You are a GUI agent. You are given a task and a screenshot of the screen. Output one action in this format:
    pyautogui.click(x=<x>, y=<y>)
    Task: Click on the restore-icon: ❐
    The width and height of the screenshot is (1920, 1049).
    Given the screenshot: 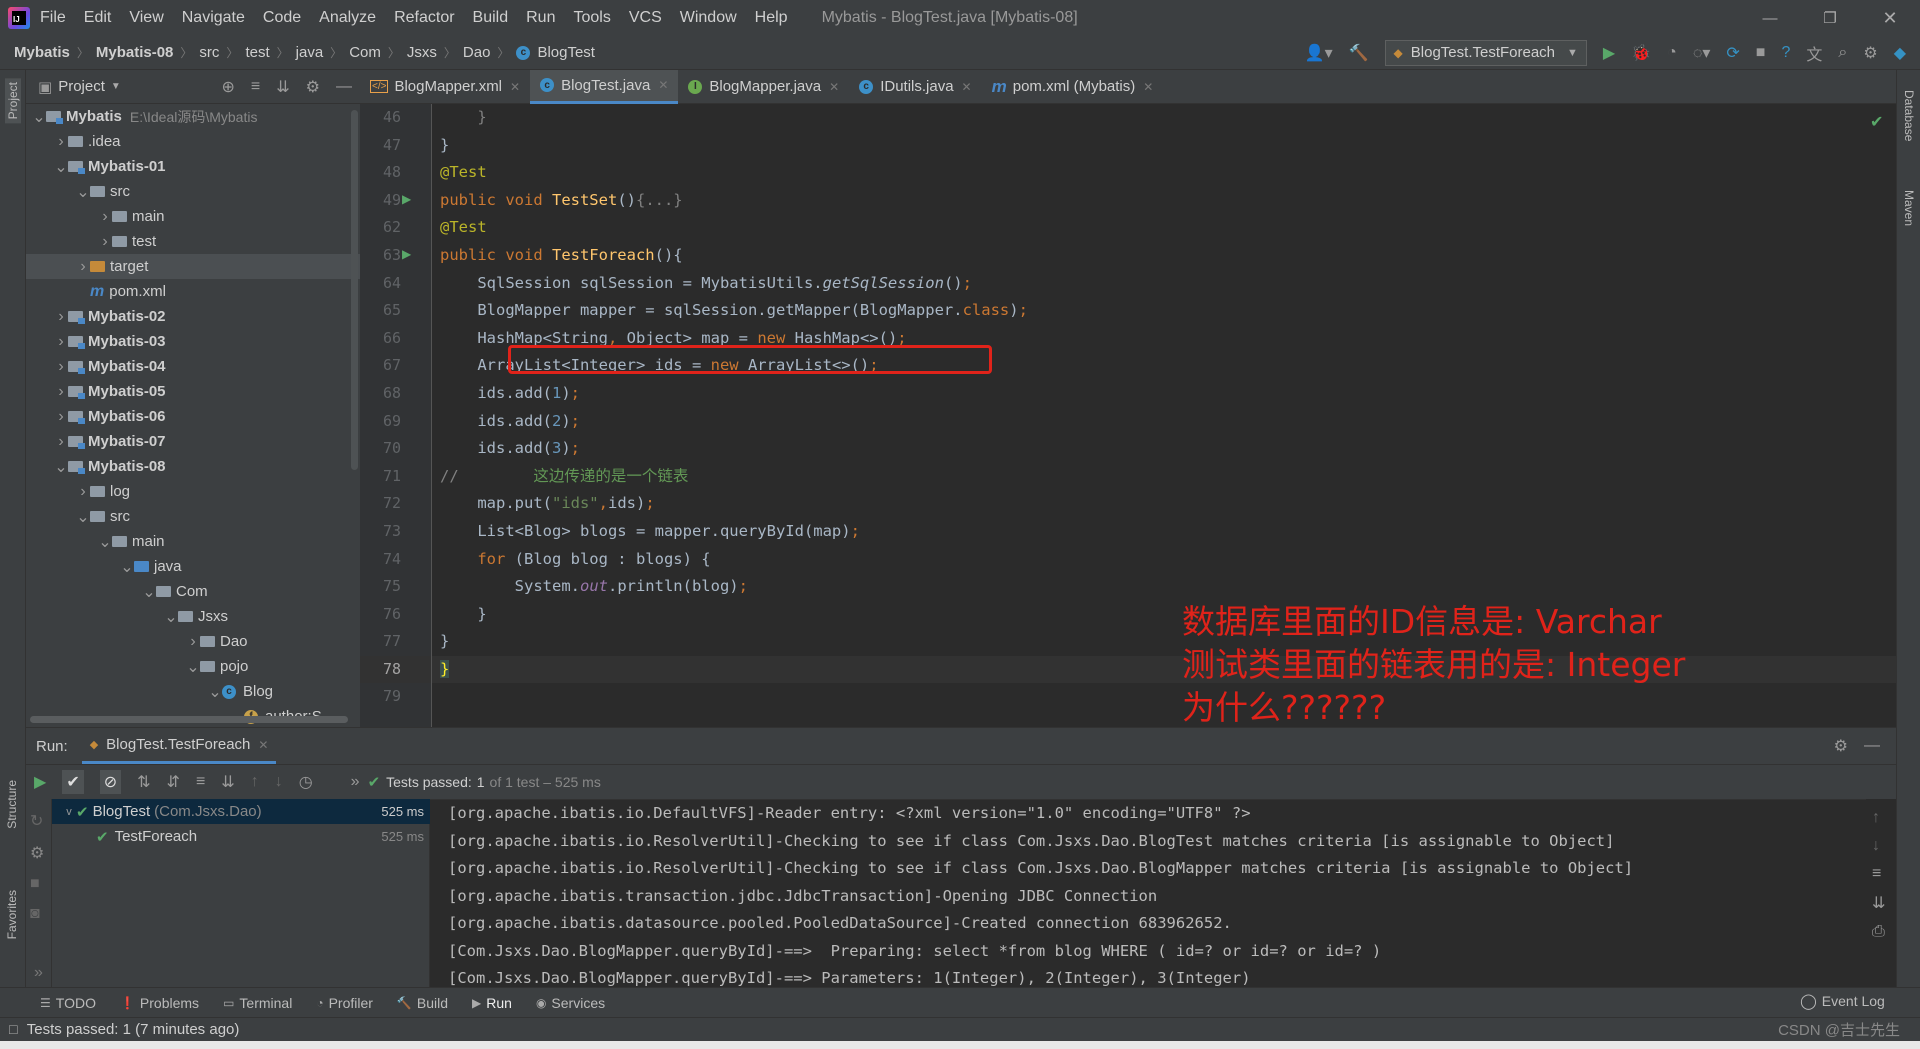 What is the action you would take?
    pyautogui.click(x=1830, y=18)
    